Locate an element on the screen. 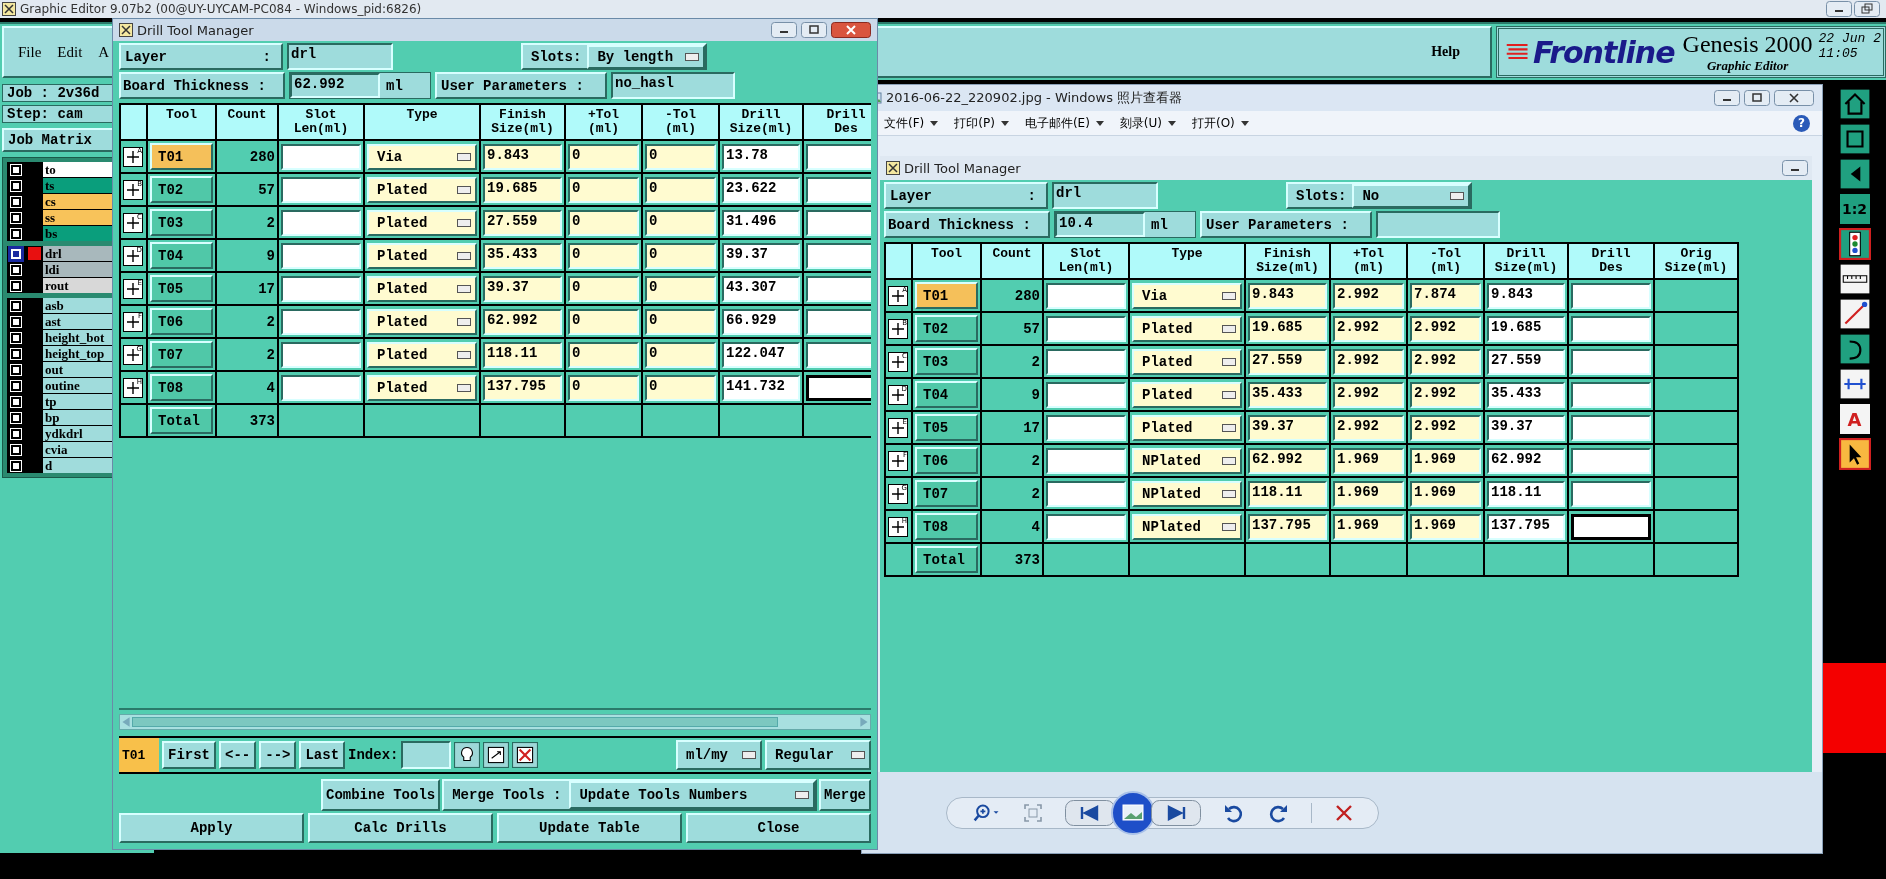  drill-size-field: 35.433 is located at coordinates (1526, 394).